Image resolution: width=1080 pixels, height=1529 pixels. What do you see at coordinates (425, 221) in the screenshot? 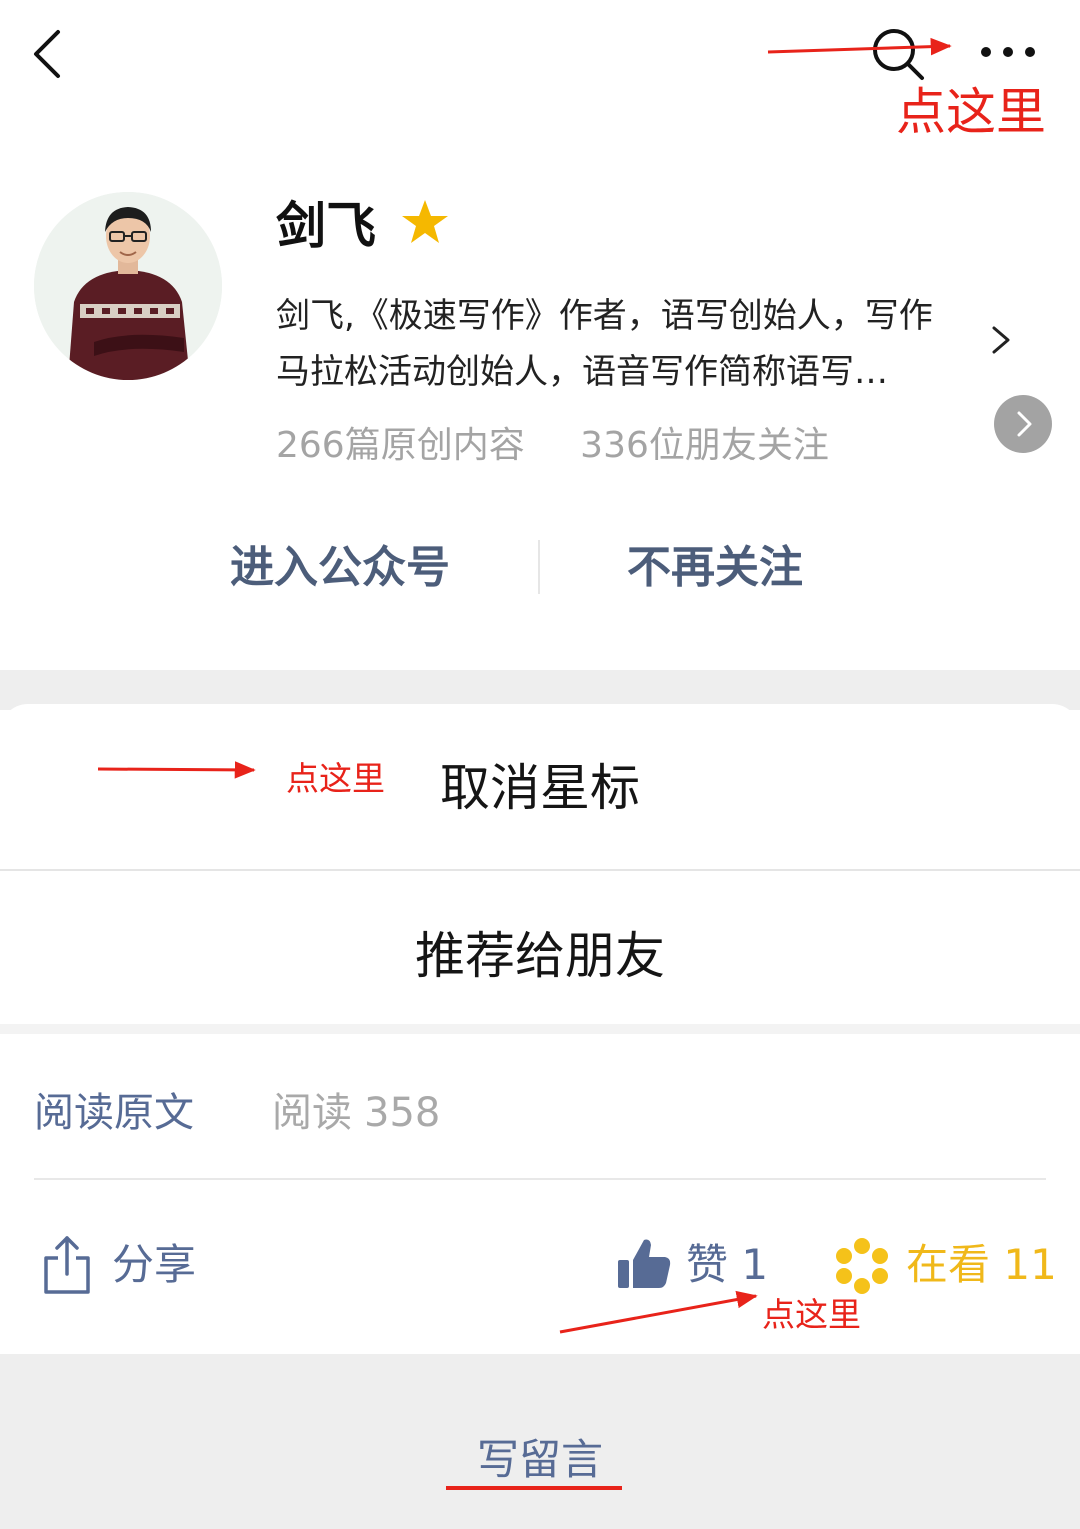
I see `star-icon` at bounding box center [425, 221].